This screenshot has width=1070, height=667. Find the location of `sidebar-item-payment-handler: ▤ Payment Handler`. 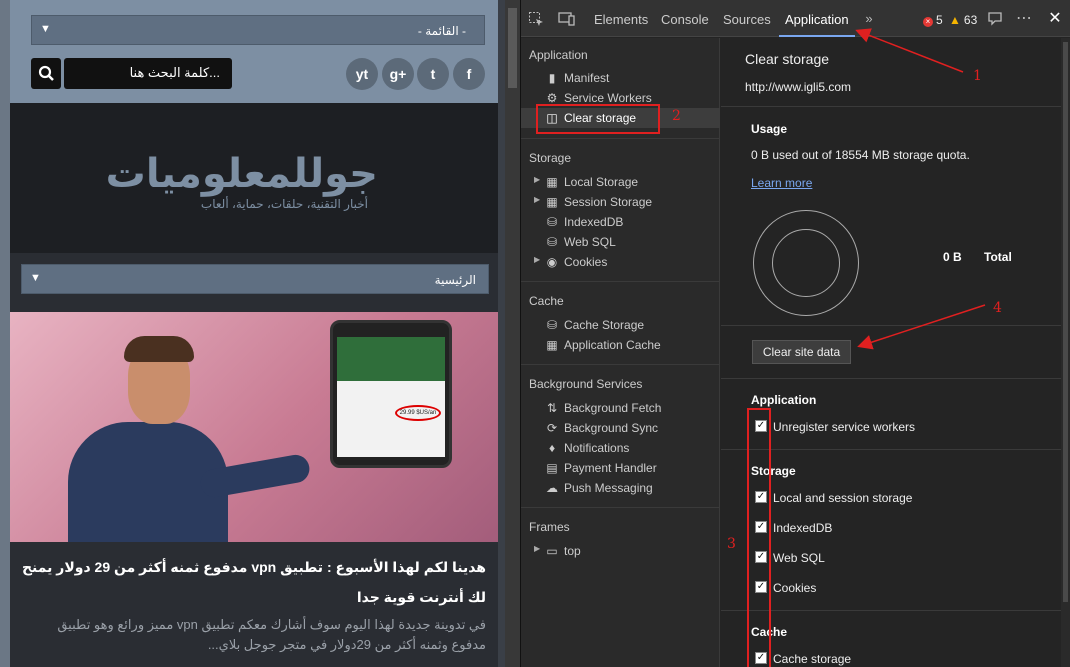

sidebar-item-payment-handler: ▤ Payment Handler is located at coordinates (620, 468).